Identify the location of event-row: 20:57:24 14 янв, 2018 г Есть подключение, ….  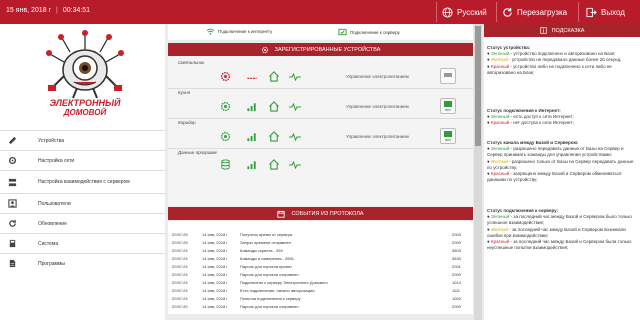
(320, 290).